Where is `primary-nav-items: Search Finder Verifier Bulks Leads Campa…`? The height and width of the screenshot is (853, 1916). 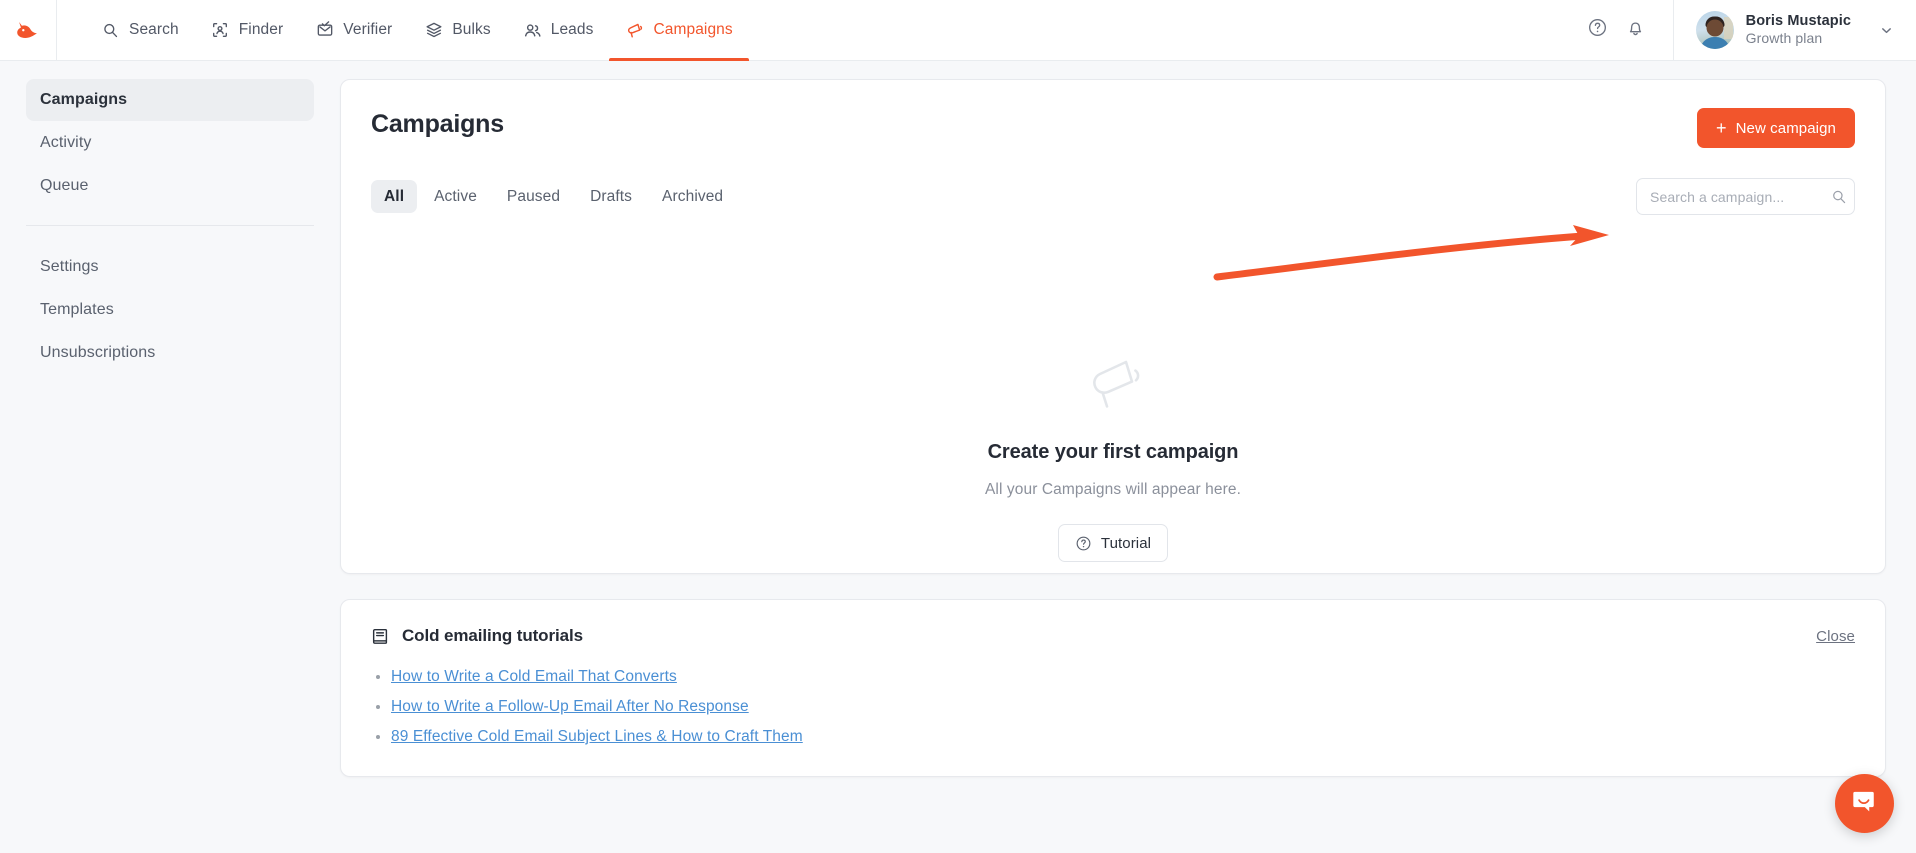
primary-nav-items: Search Finder Verifier Bulks Leads Campa… is located at coordinates (417, 30).